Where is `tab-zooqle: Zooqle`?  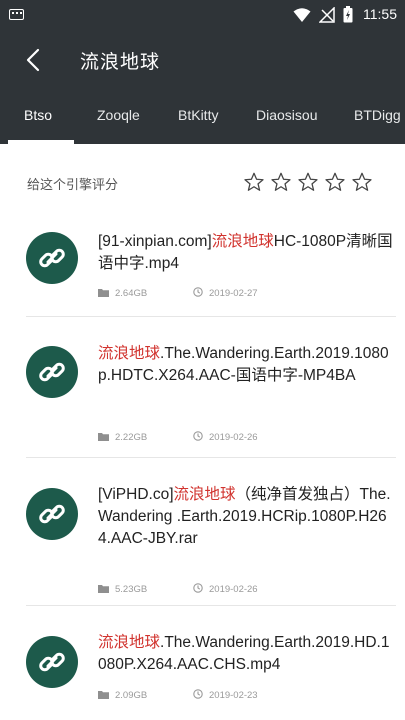
tab-zooqle: Zooqle is located at coordinates (118, 115).